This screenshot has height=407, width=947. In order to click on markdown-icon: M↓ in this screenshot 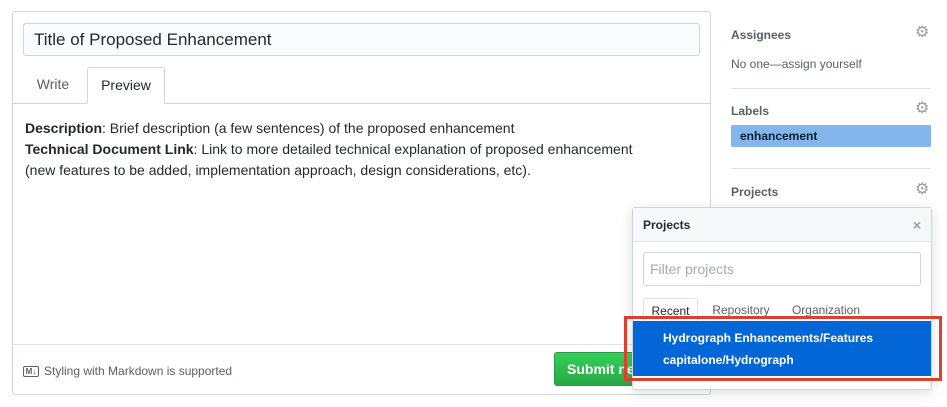, I will do `click(31, 371)`.